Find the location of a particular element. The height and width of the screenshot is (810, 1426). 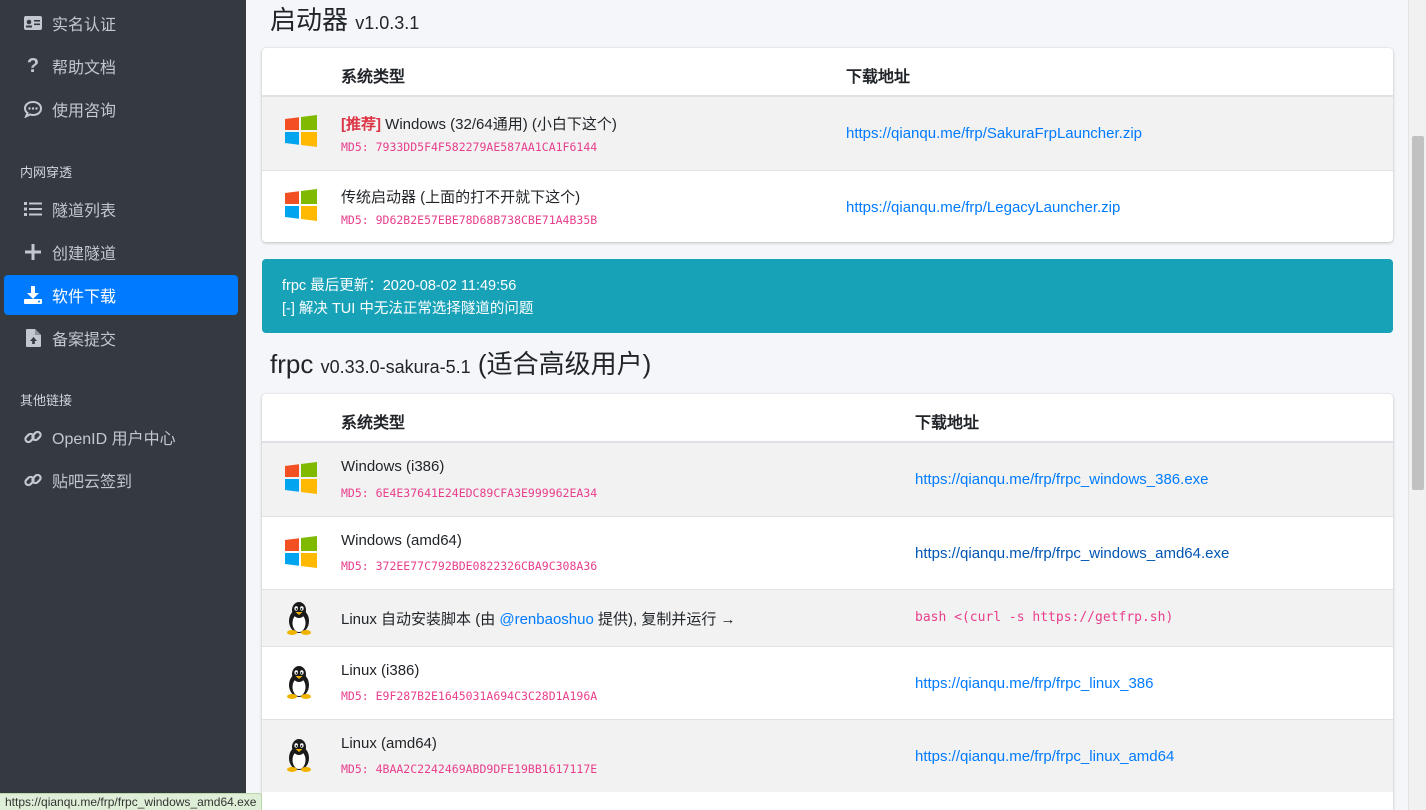

list-icon is located at coordinates (33, 209).